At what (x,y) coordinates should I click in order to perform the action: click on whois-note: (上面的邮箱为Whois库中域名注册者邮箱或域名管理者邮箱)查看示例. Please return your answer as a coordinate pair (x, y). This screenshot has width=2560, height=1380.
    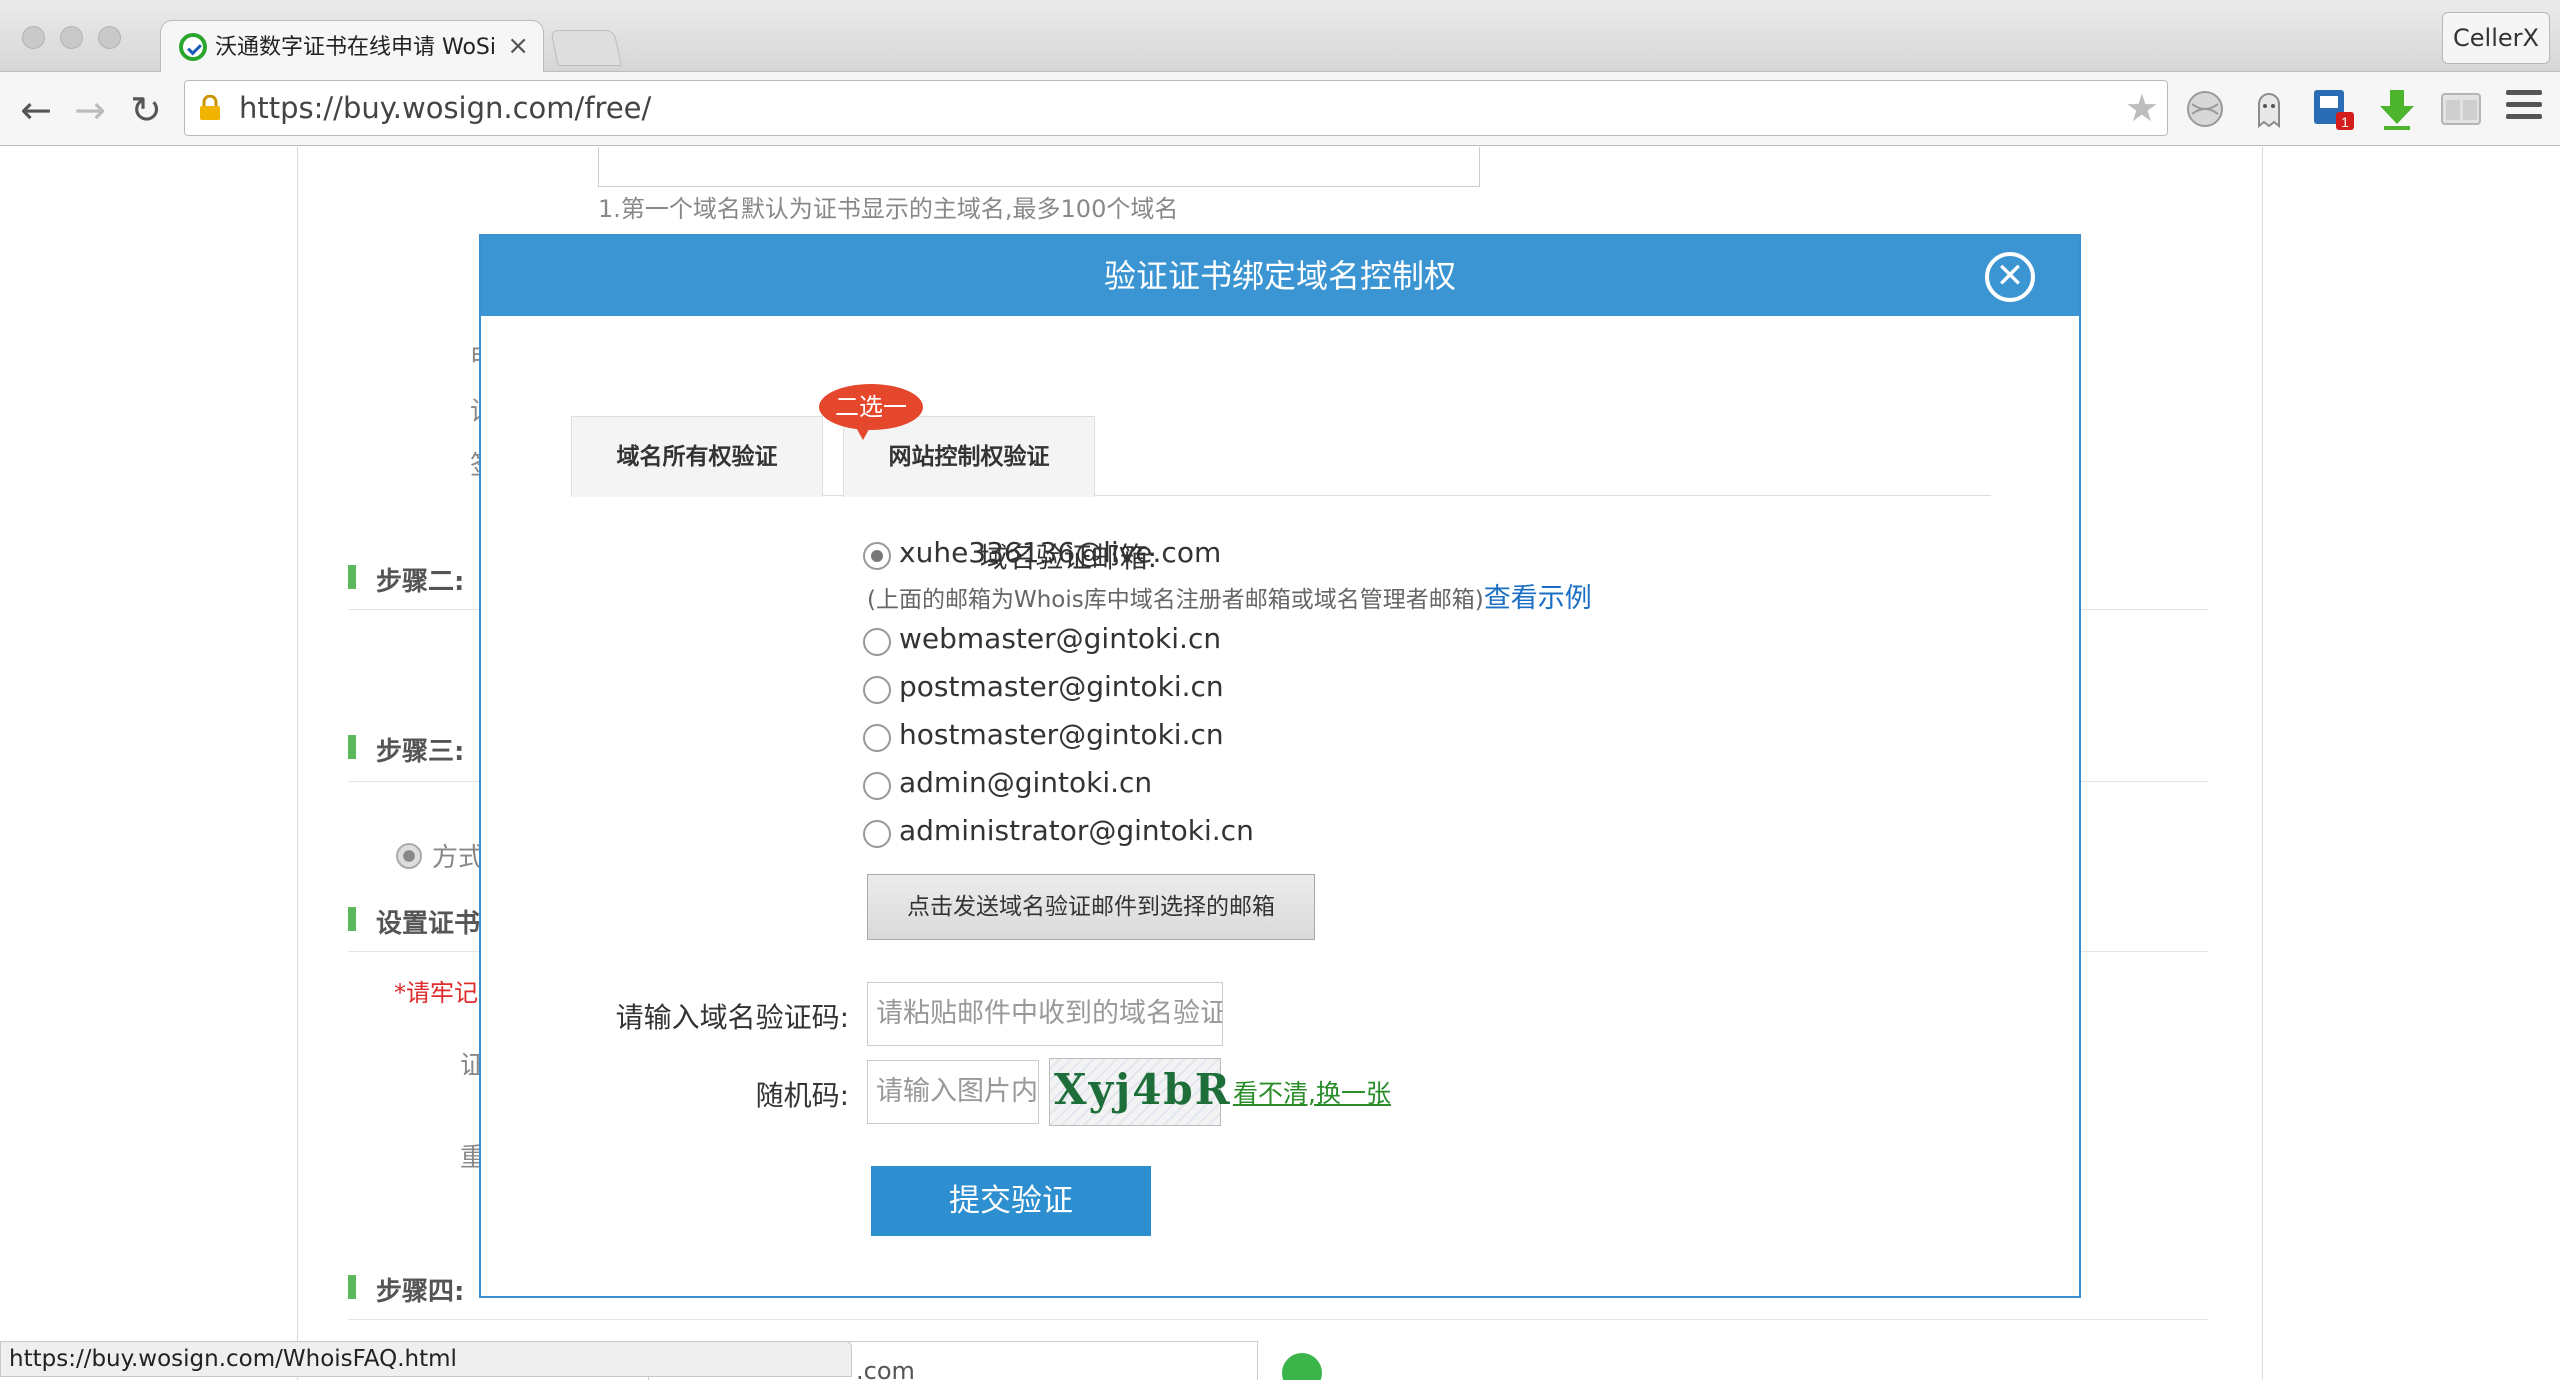
    Looking at the image, I should click on (1229, 595).